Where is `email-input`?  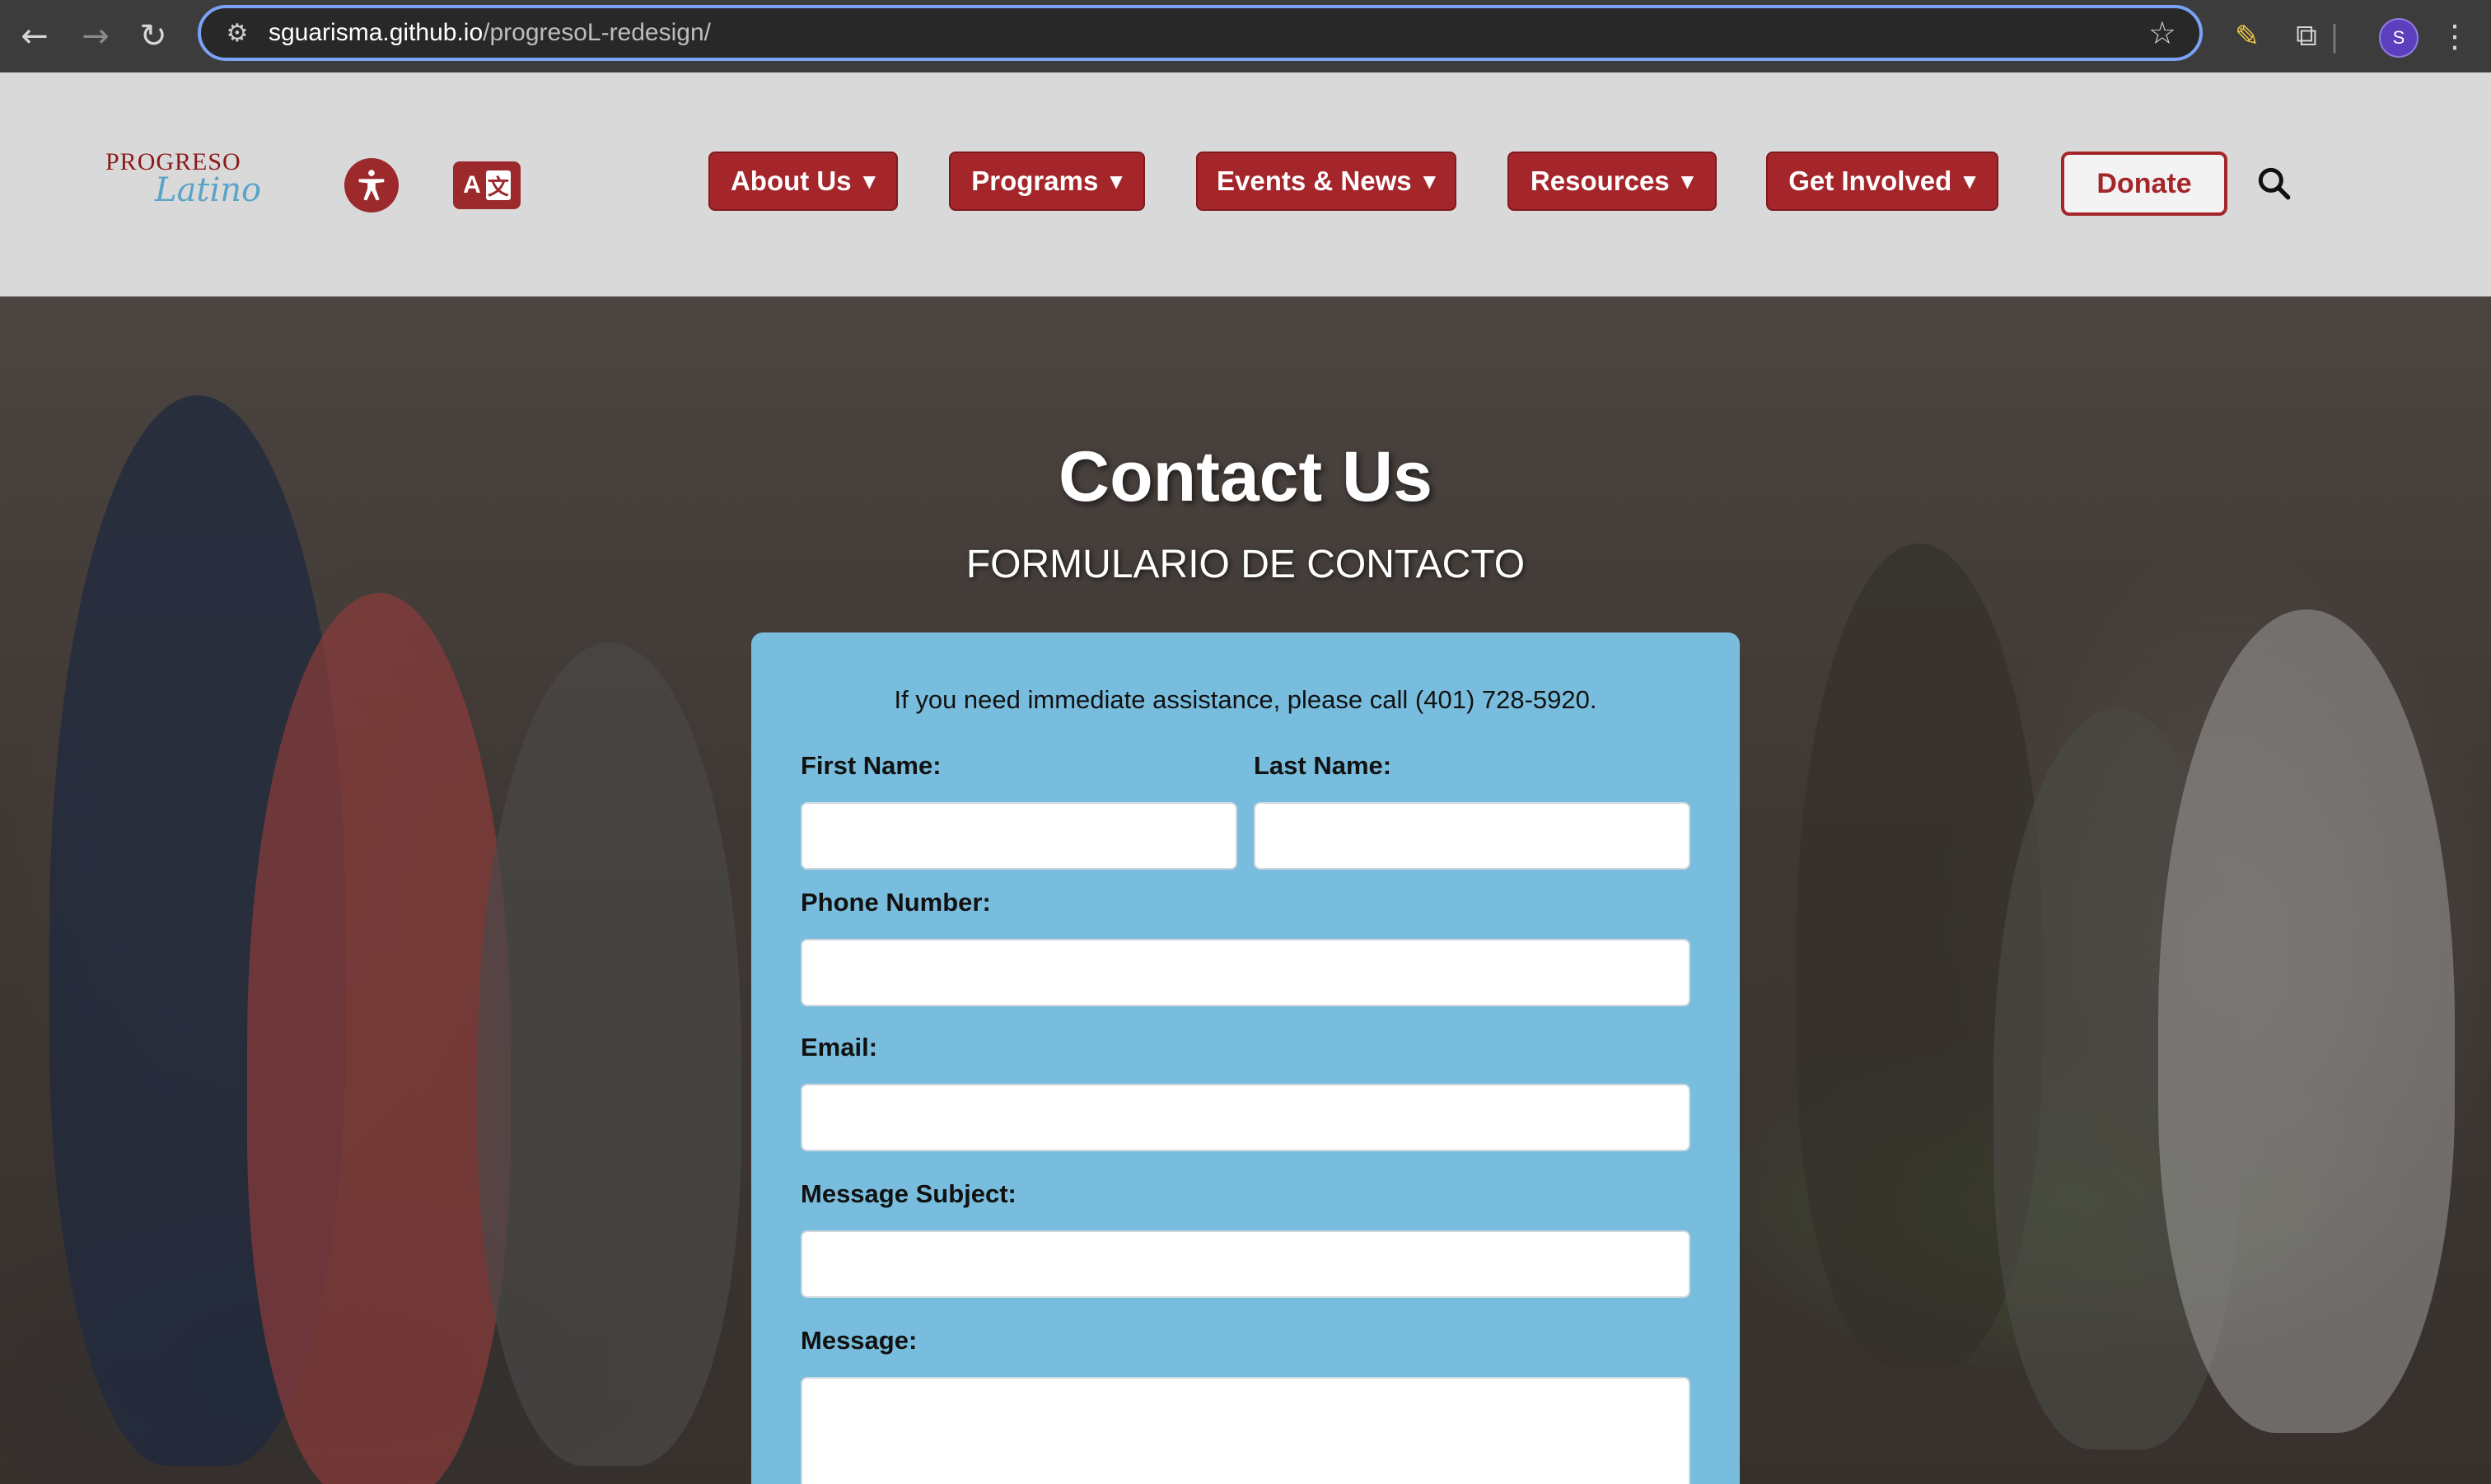 email-input is located at coordinates (1245, 1117).